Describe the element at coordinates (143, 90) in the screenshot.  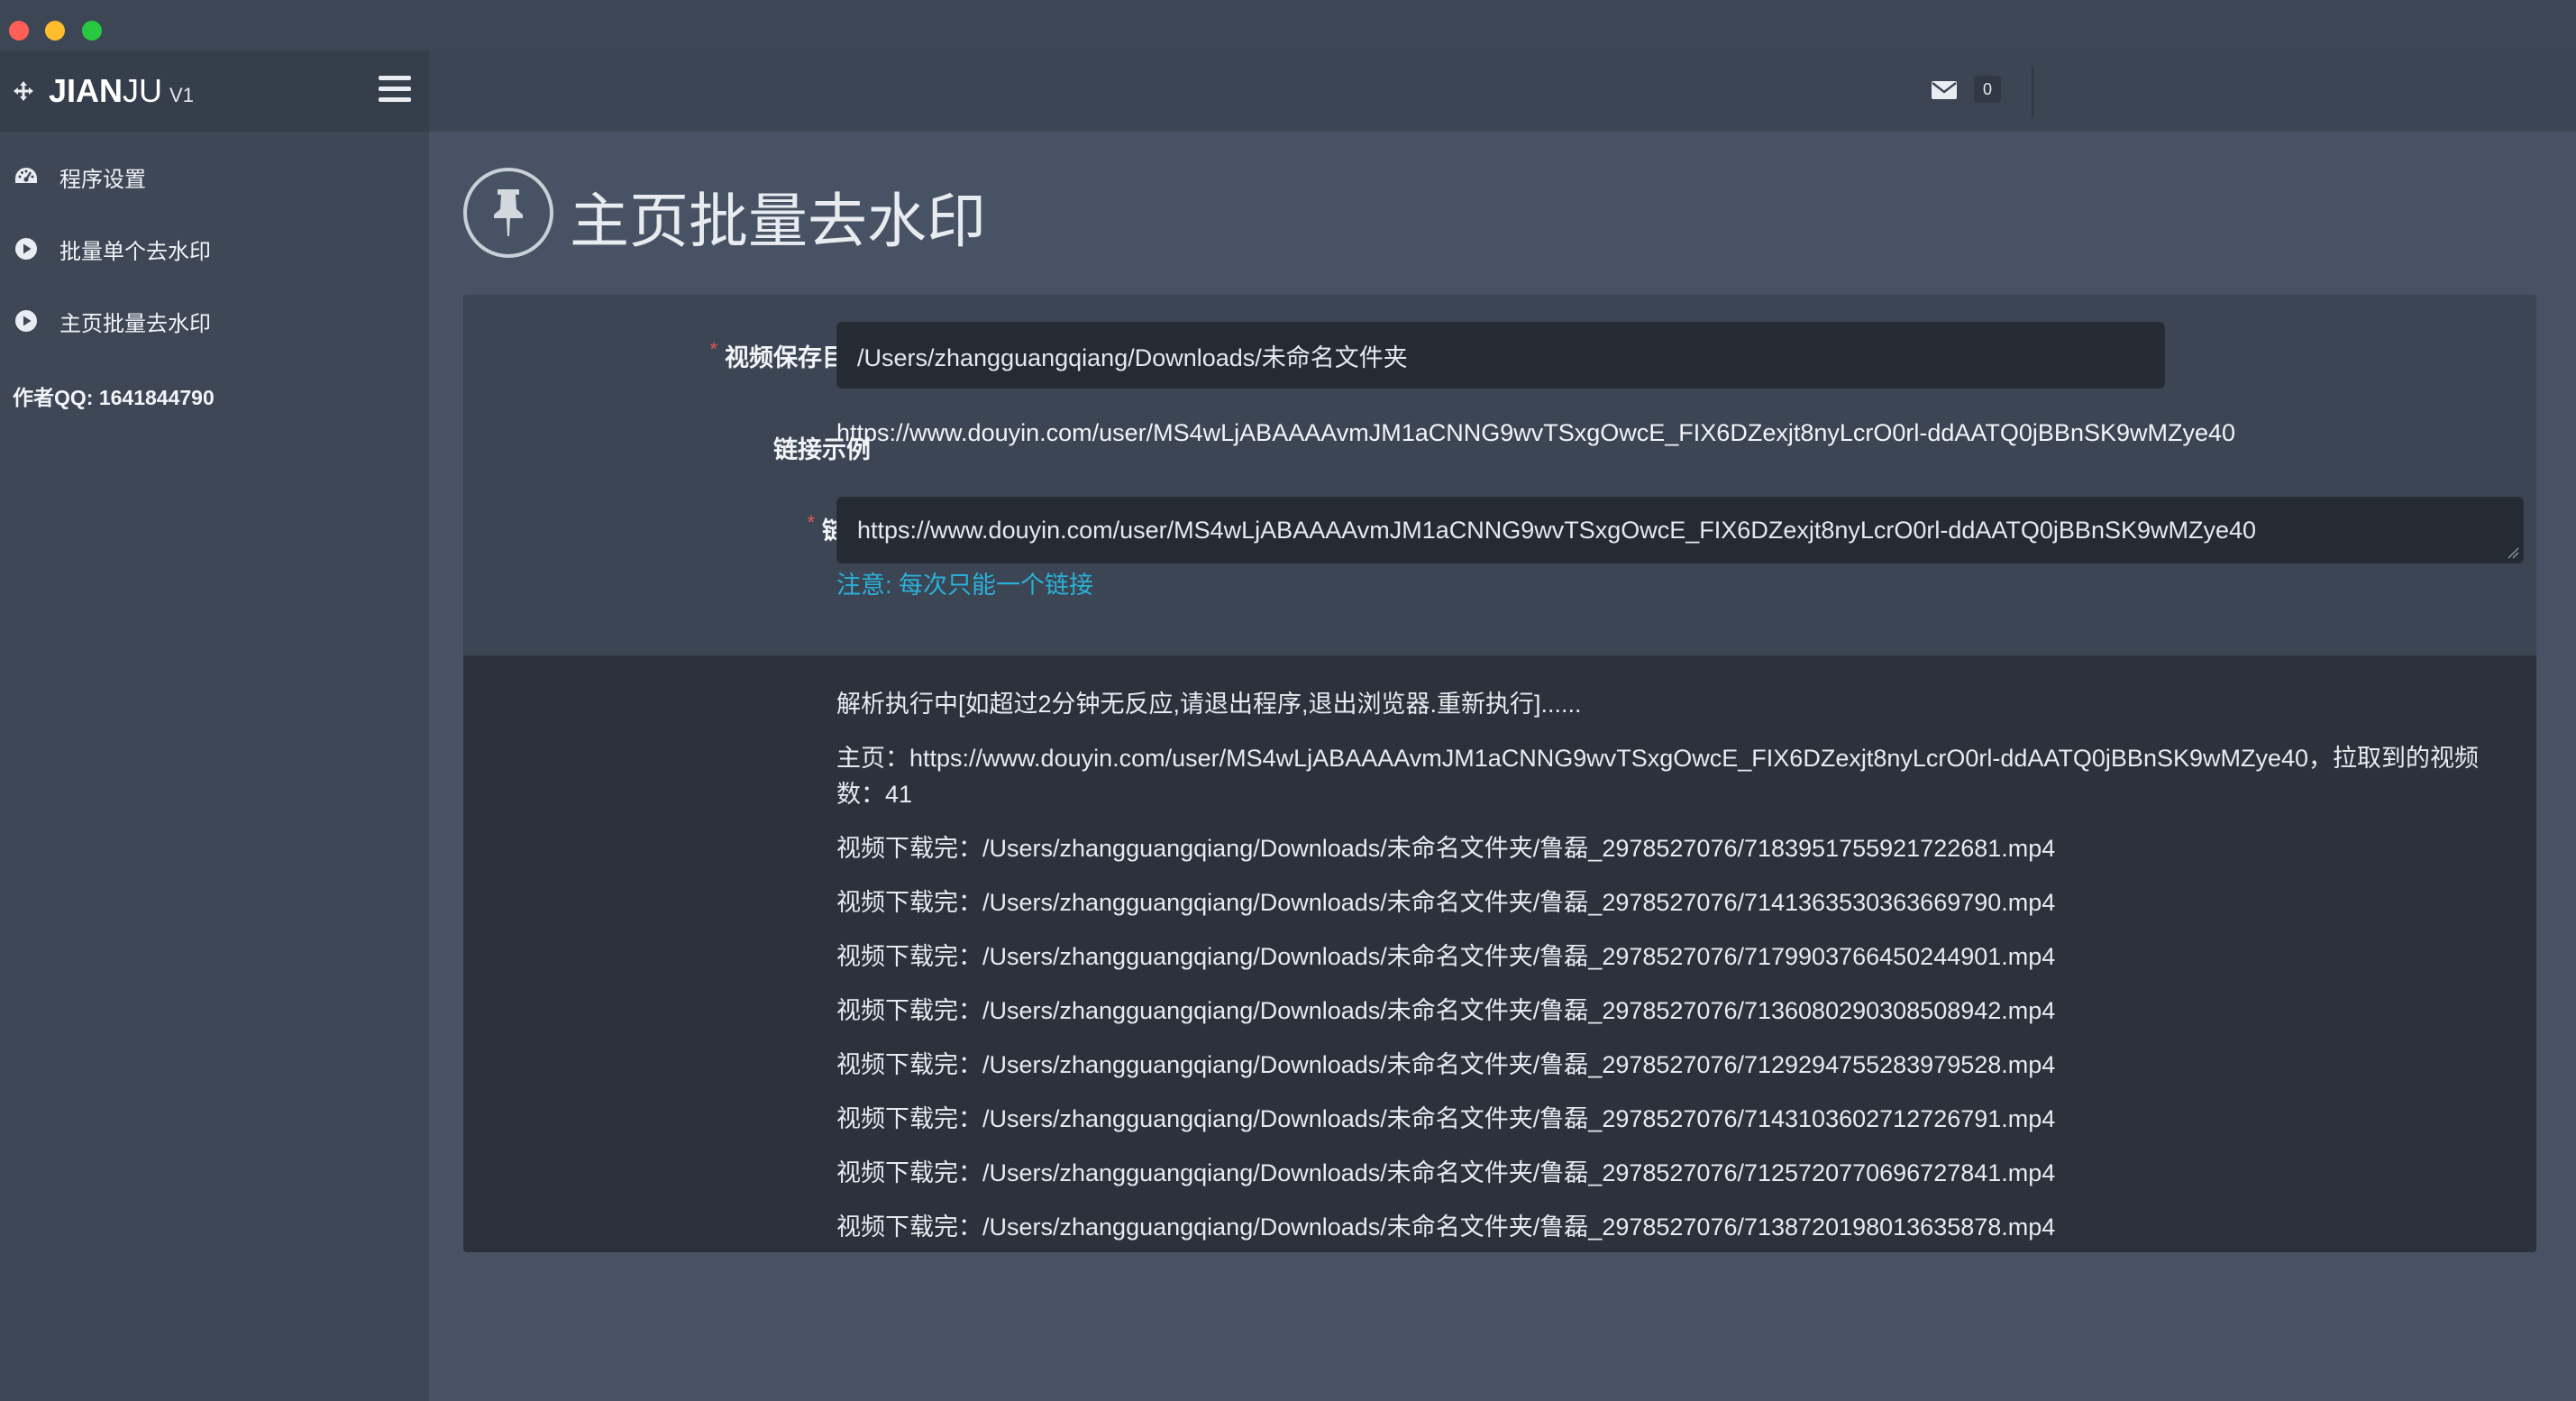
I see `brand-name-light: JU` at that location.